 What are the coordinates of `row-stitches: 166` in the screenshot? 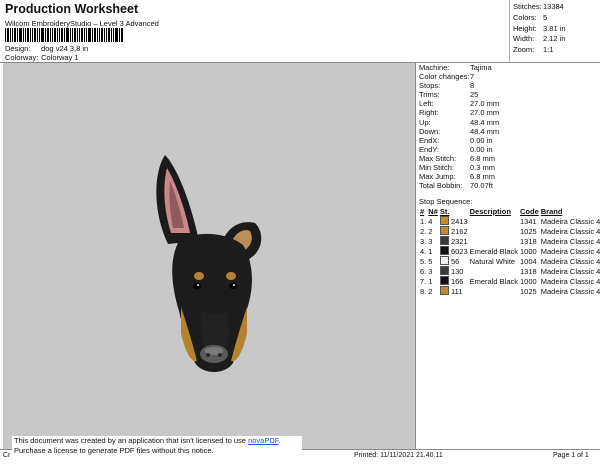 It's located at (454, 281).